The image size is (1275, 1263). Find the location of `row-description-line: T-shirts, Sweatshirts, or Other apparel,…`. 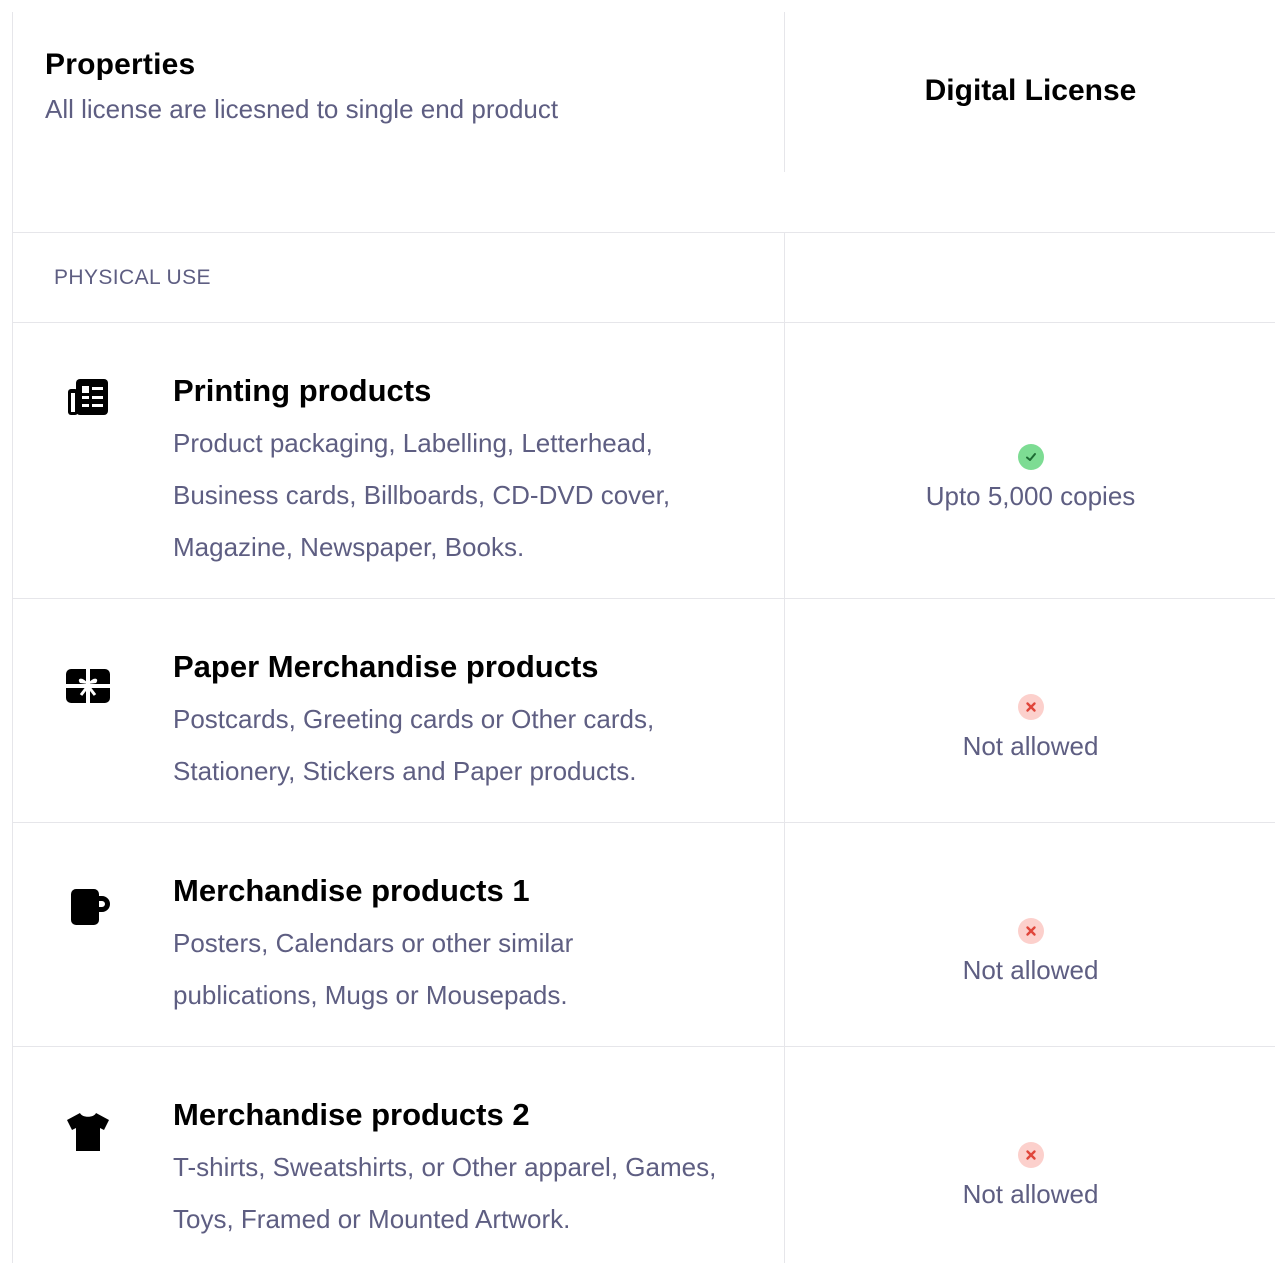

row-description-line: T-shirts, Sweatshirts, or Other apparel,… is located at coordinates (445, 1167).